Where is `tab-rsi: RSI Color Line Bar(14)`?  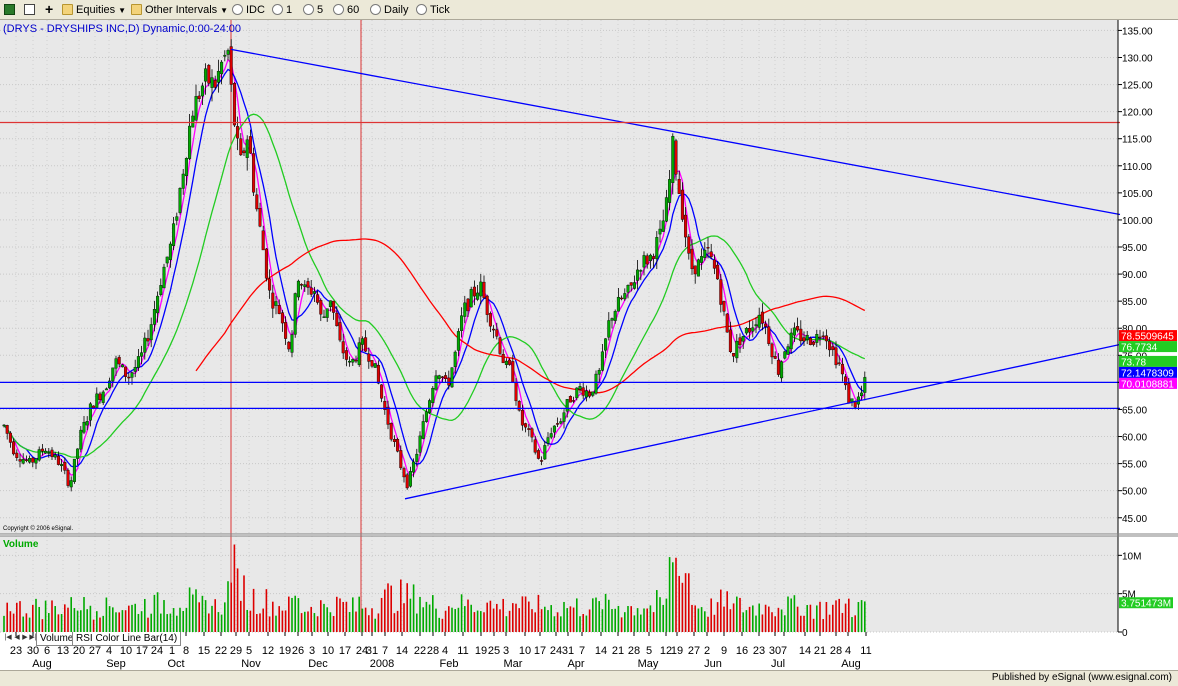 tab-rsi: RSI Color Line Bar(14) is located at coordinates (127, 639).